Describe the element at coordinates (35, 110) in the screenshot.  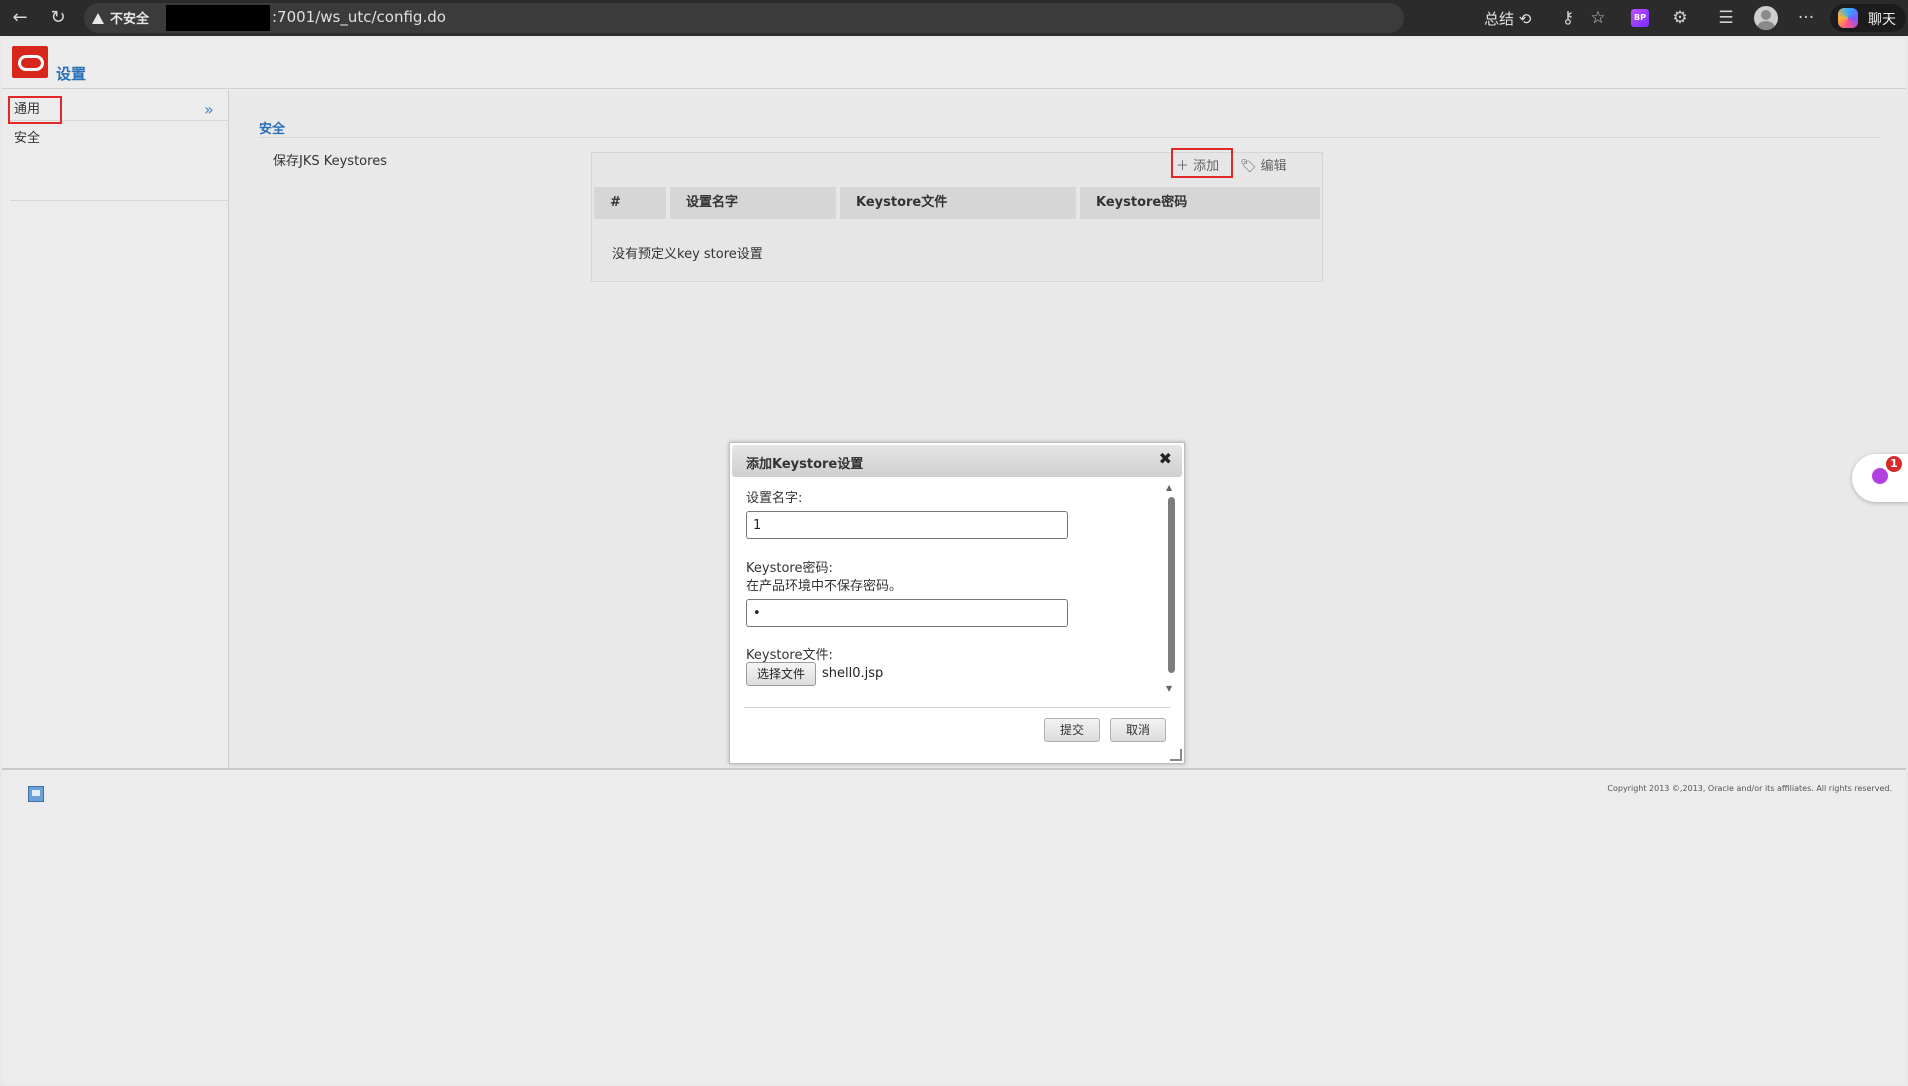
I see `security-highlight-box` at that location.